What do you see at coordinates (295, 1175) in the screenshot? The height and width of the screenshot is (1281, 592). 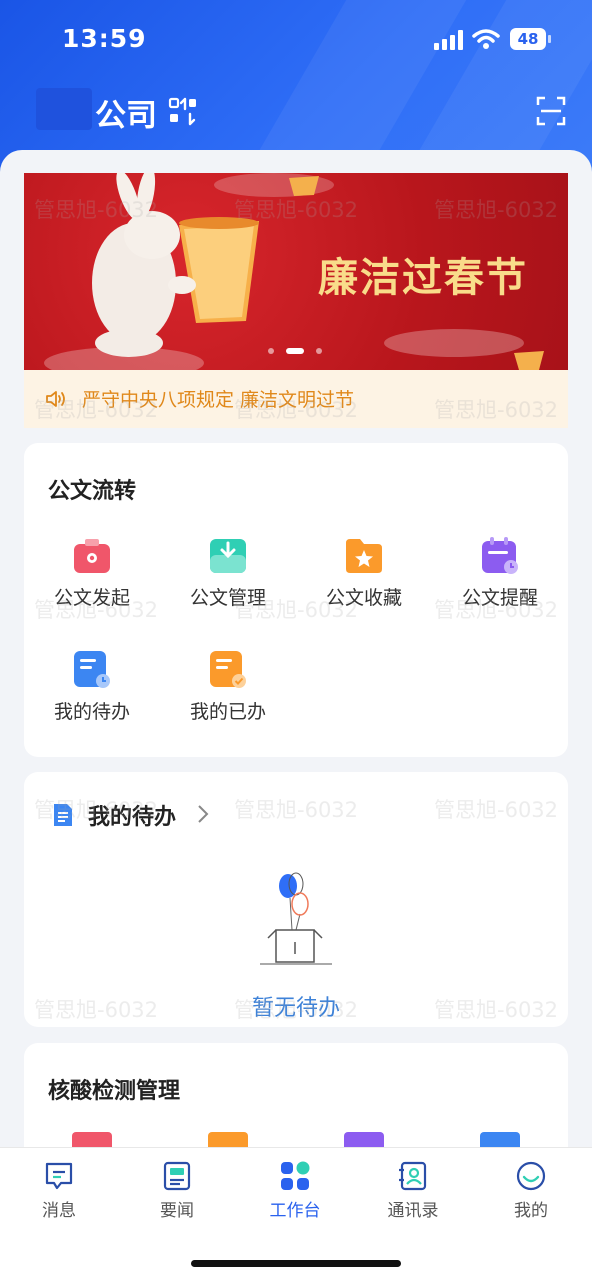 I see `workbench-icon` at bounding box center [295, 1175].